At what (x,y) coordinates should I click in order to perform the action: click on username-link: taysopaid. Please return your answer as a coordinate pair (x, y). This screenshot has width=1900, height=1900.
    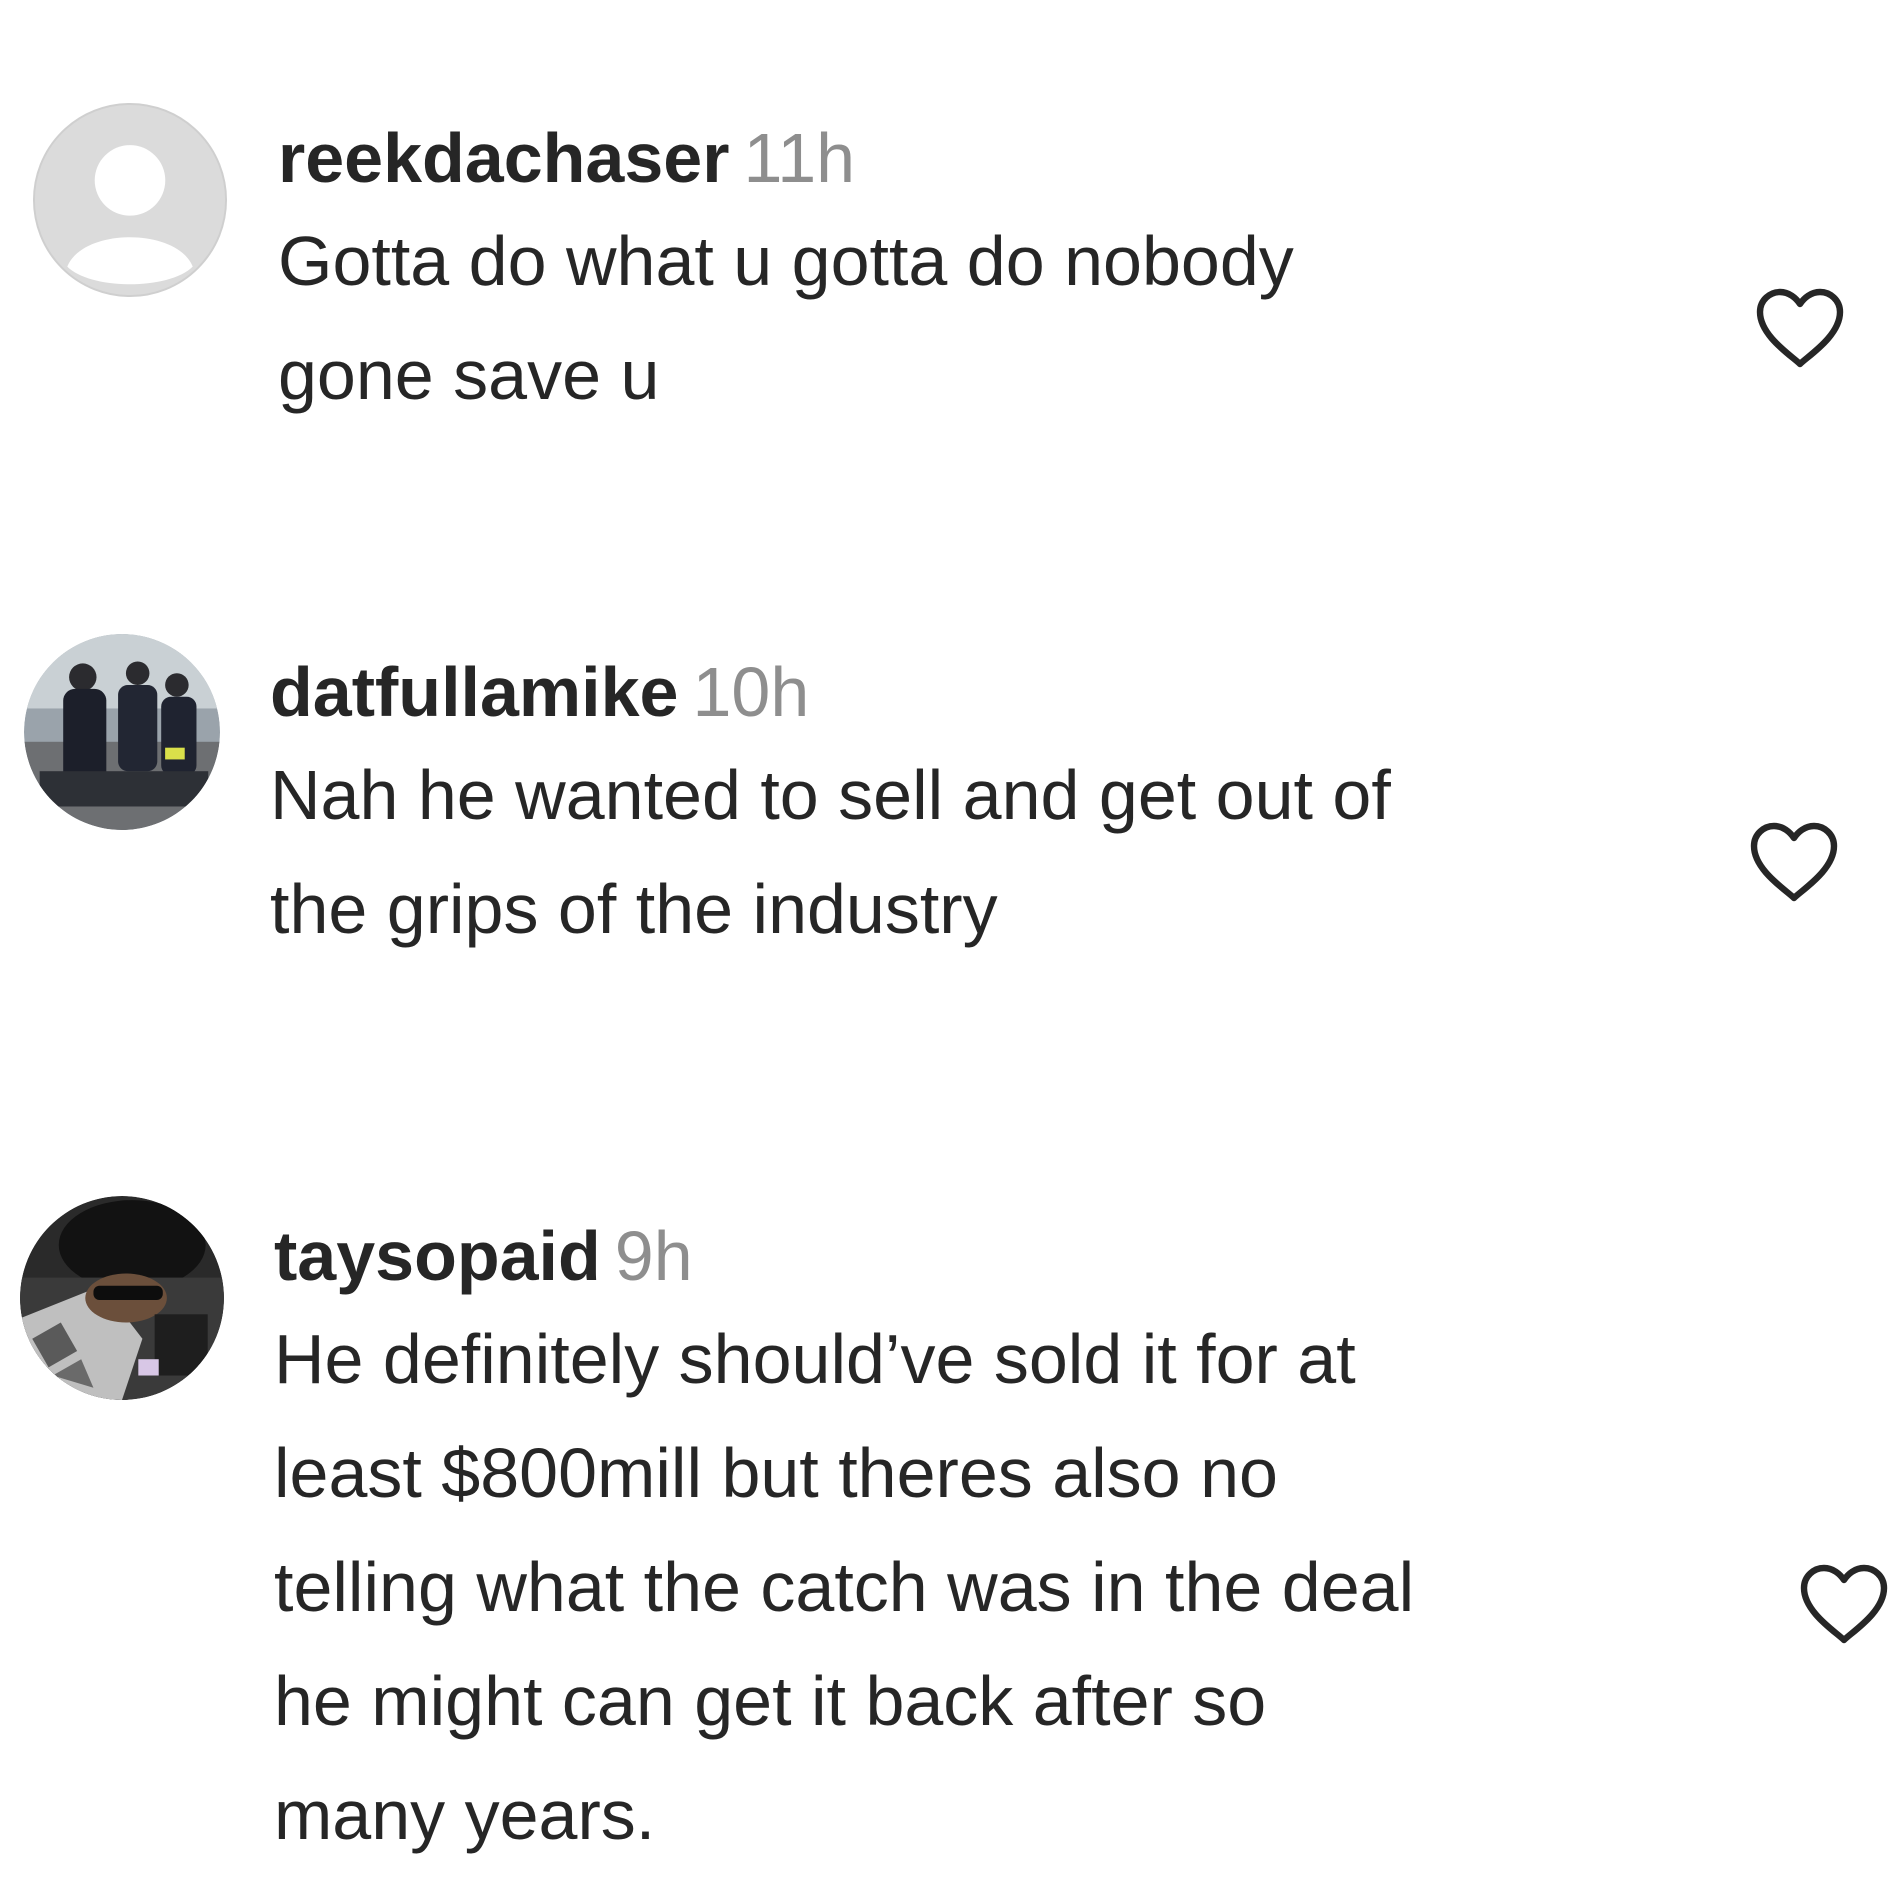
    Looking at the image, I should click on (437, 1256).